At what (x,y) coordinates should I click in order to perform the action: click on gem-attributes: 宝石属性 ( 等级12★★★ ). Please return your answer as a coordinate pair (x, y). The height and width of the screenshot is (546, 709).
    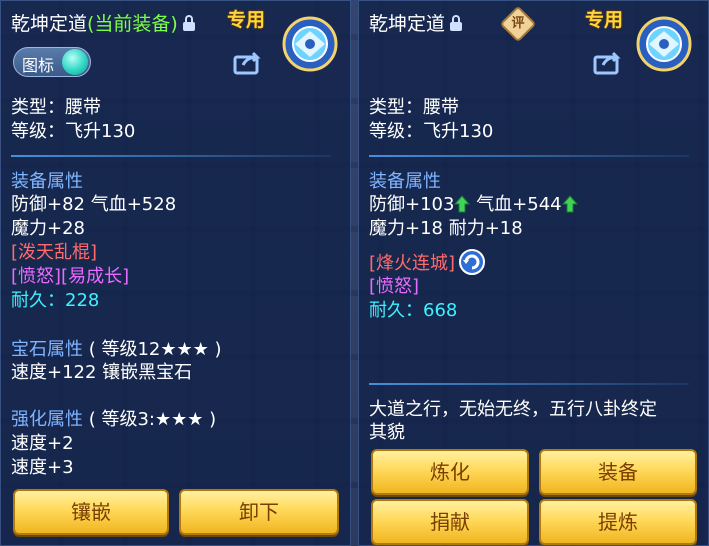
    Looking at the image, I should click on (116, 350).